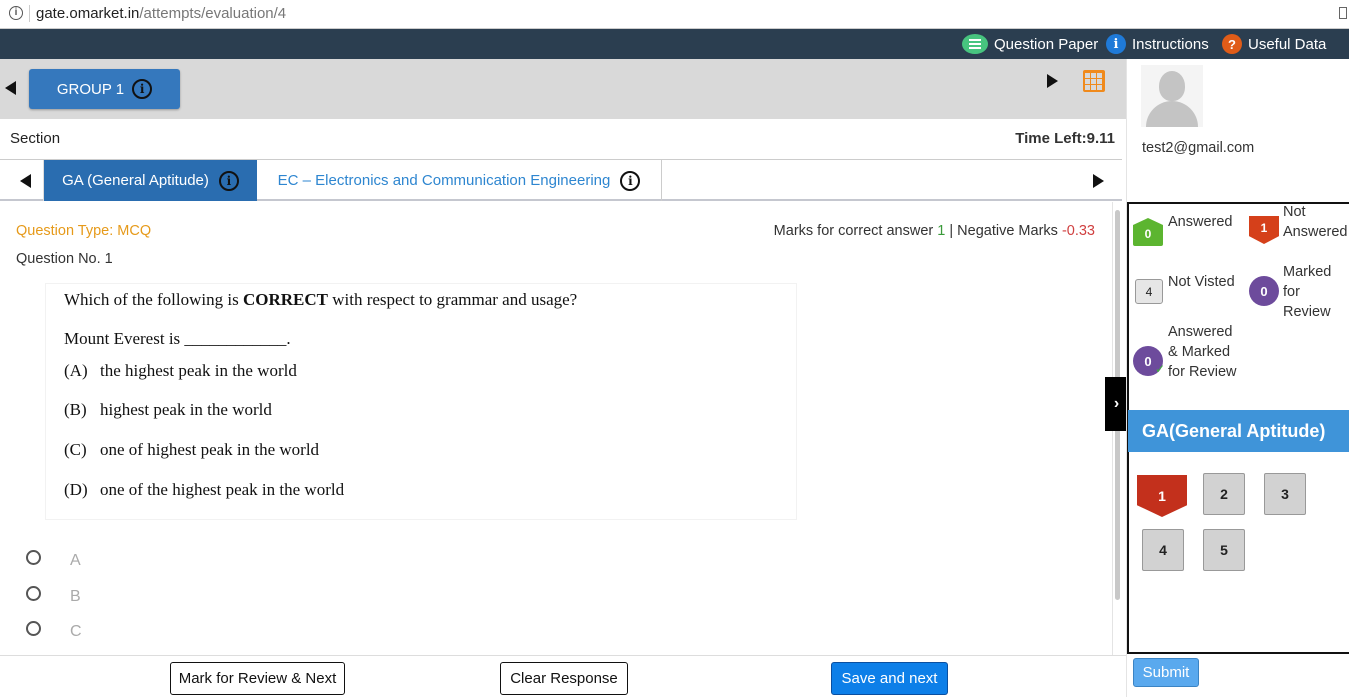 The width and height of the screenshot is (1349, 697). Describe the element at coordinates (16, 13) in the screenshot. I see `site-info-icon: i` at that location.